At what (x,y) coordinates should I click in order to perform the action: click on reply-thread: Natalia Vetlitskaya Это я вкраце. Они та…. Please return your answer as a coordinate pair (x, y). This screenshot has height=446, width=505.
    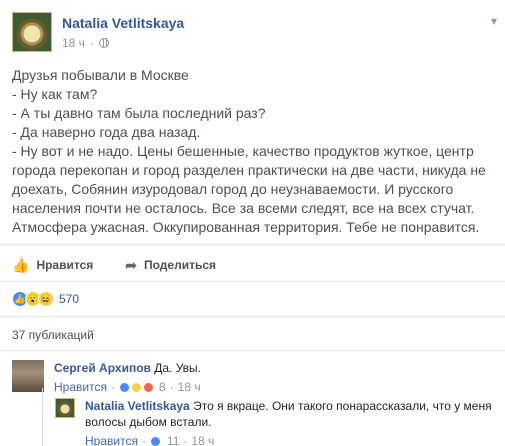
    Looking at the image, I should click on (269, 417).